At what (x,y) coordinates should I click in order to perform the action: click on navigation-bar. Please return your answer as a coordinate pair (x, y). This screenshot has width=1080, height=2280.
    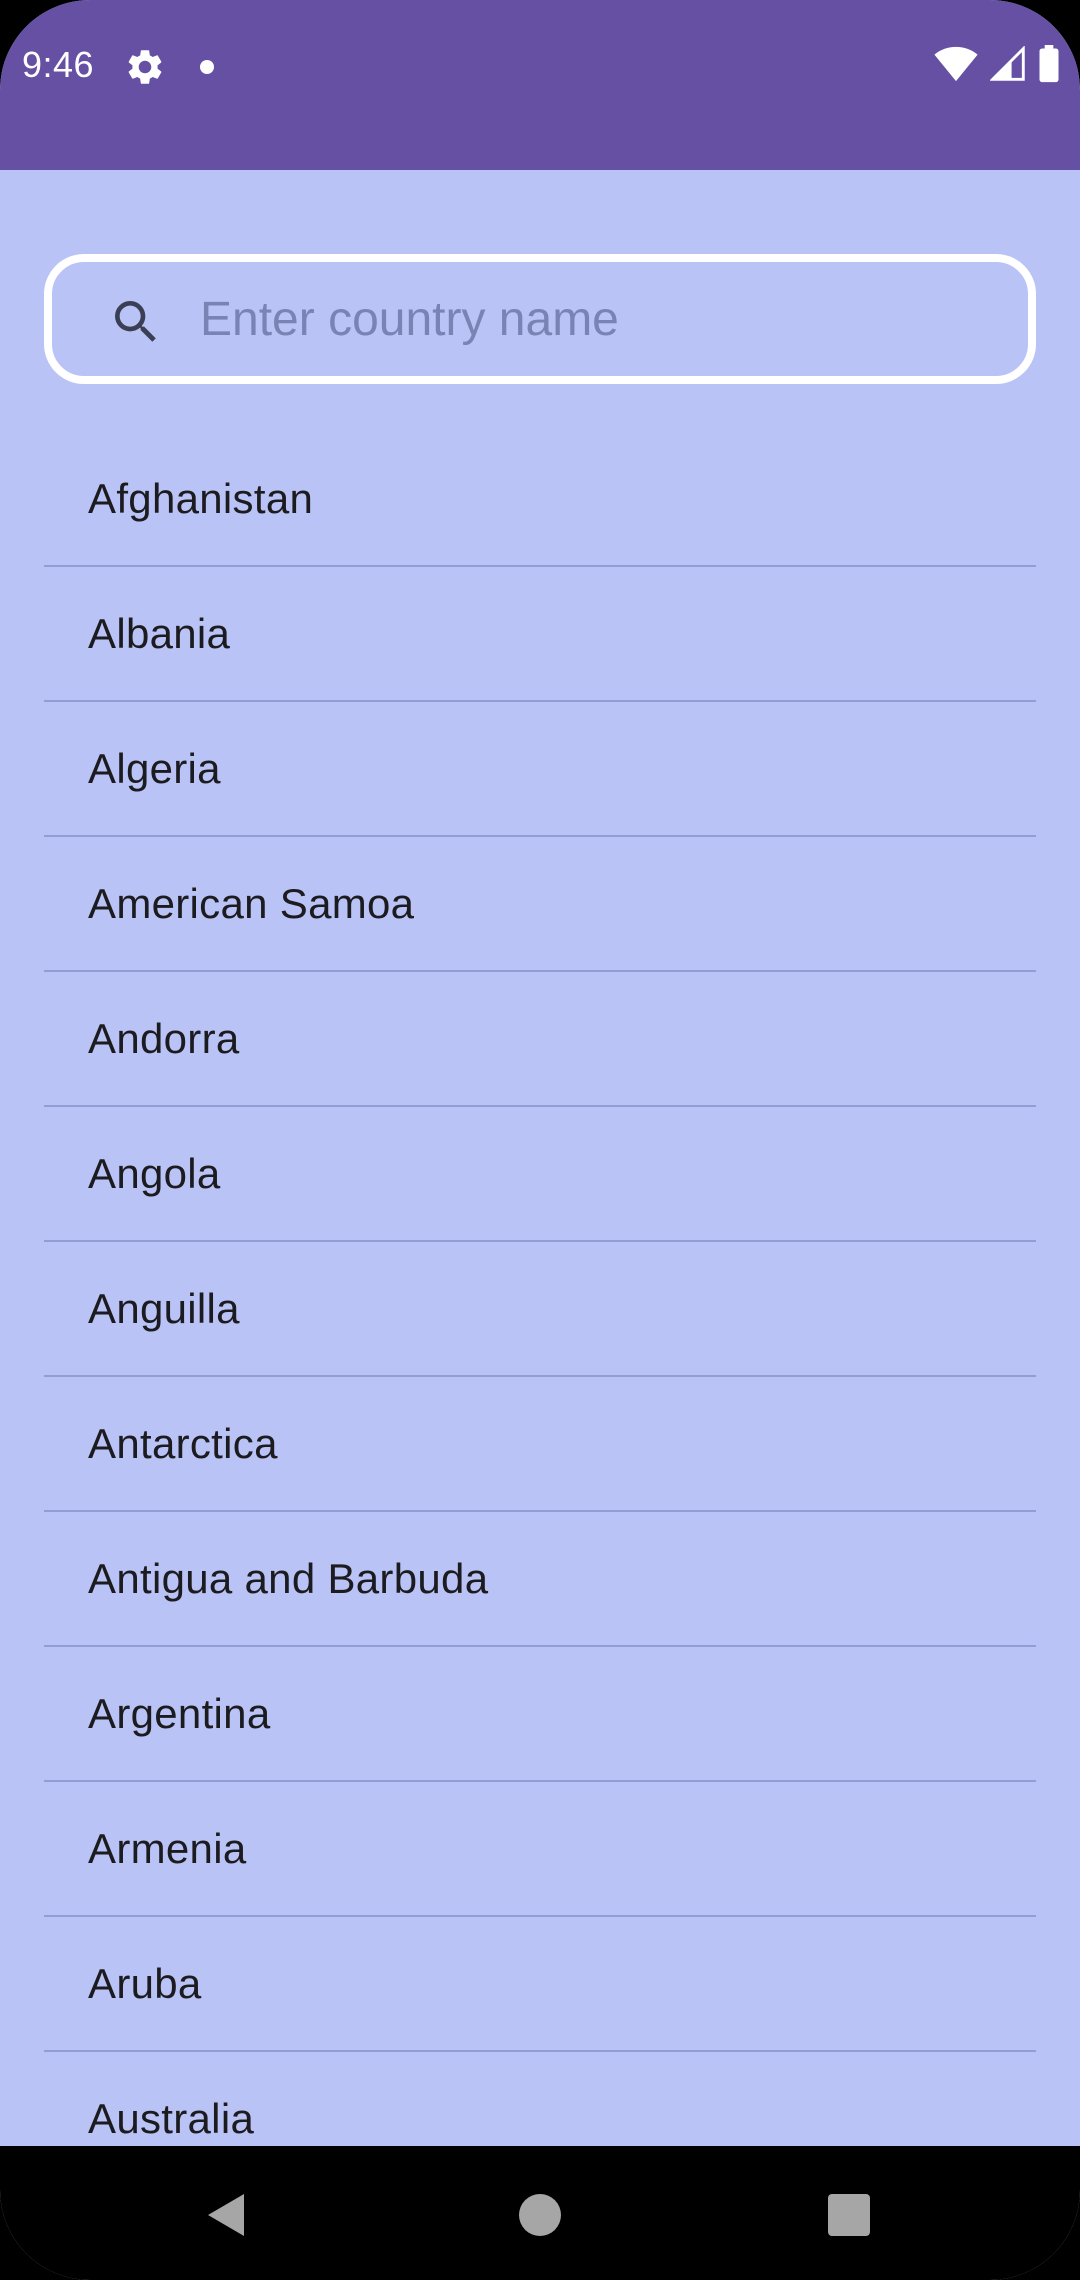
    Looking at the image, I should click on (540, 2213).